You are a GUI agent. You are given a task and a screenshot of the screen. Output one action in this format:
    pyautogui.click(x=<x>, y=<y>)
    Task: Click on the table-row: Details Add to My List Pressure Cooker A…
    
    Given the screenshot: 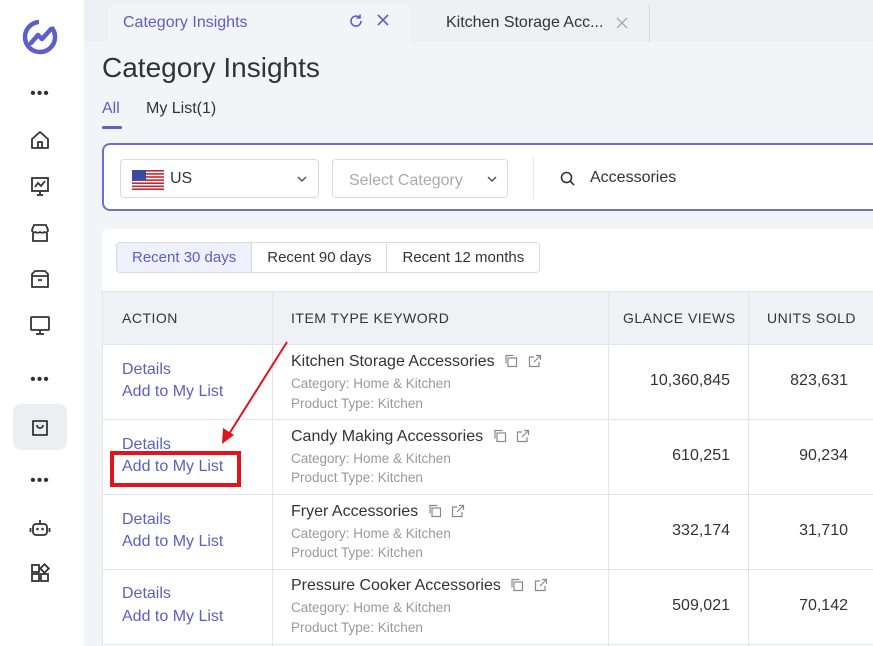 What is the action you would take?
    pyautogui.click(x=487, y=607)
    